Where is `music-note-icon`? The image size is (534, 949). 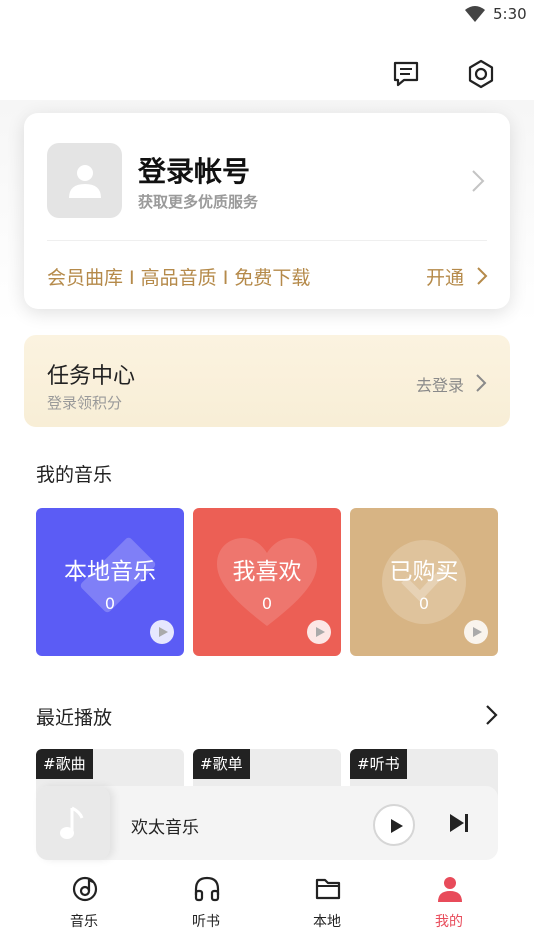 music-note-icon is located at coordinates (72, 822).